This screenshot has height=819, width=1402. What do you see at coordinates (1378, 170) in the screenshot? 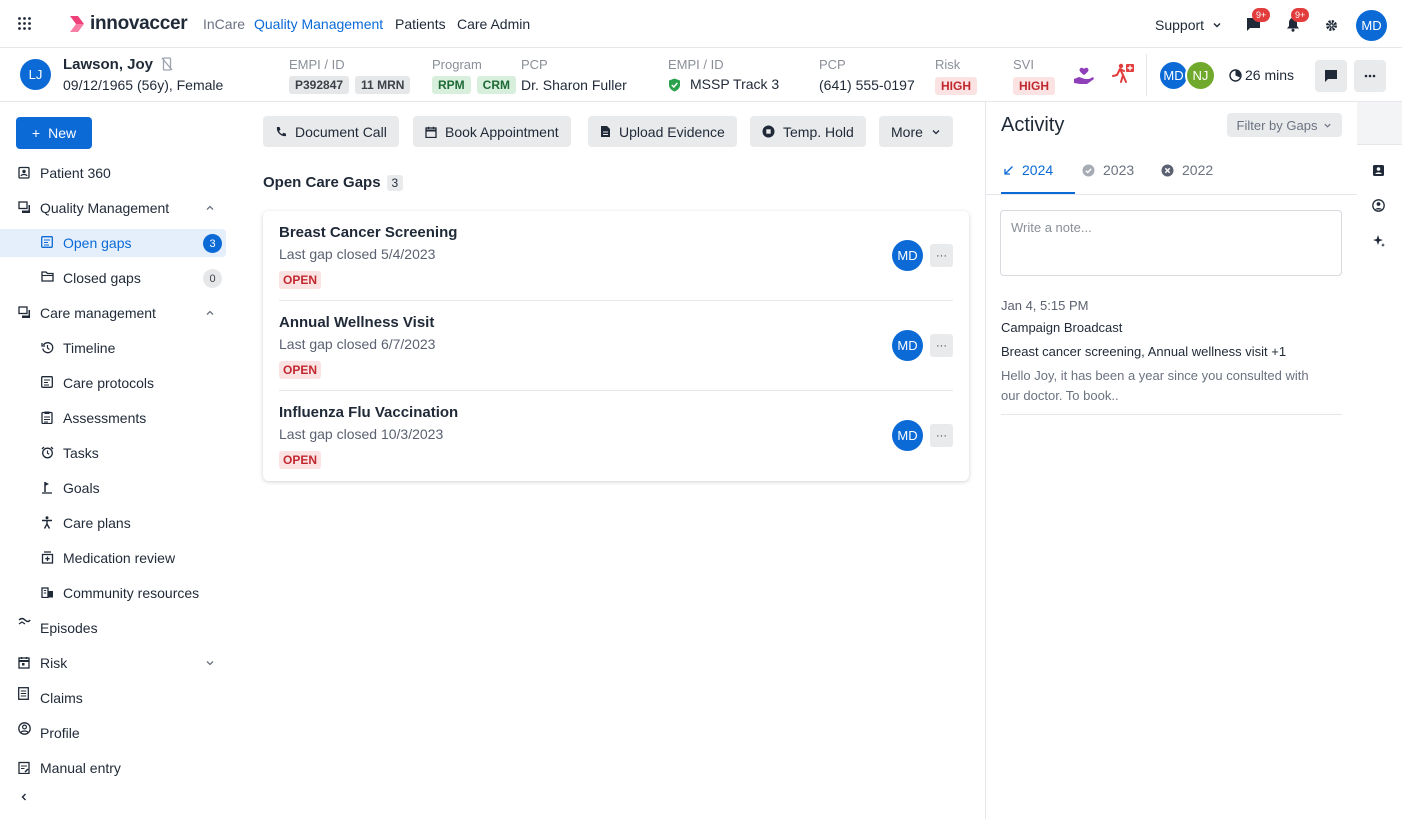
I see `contact-card-icon` at bounding box center [1378, 170].